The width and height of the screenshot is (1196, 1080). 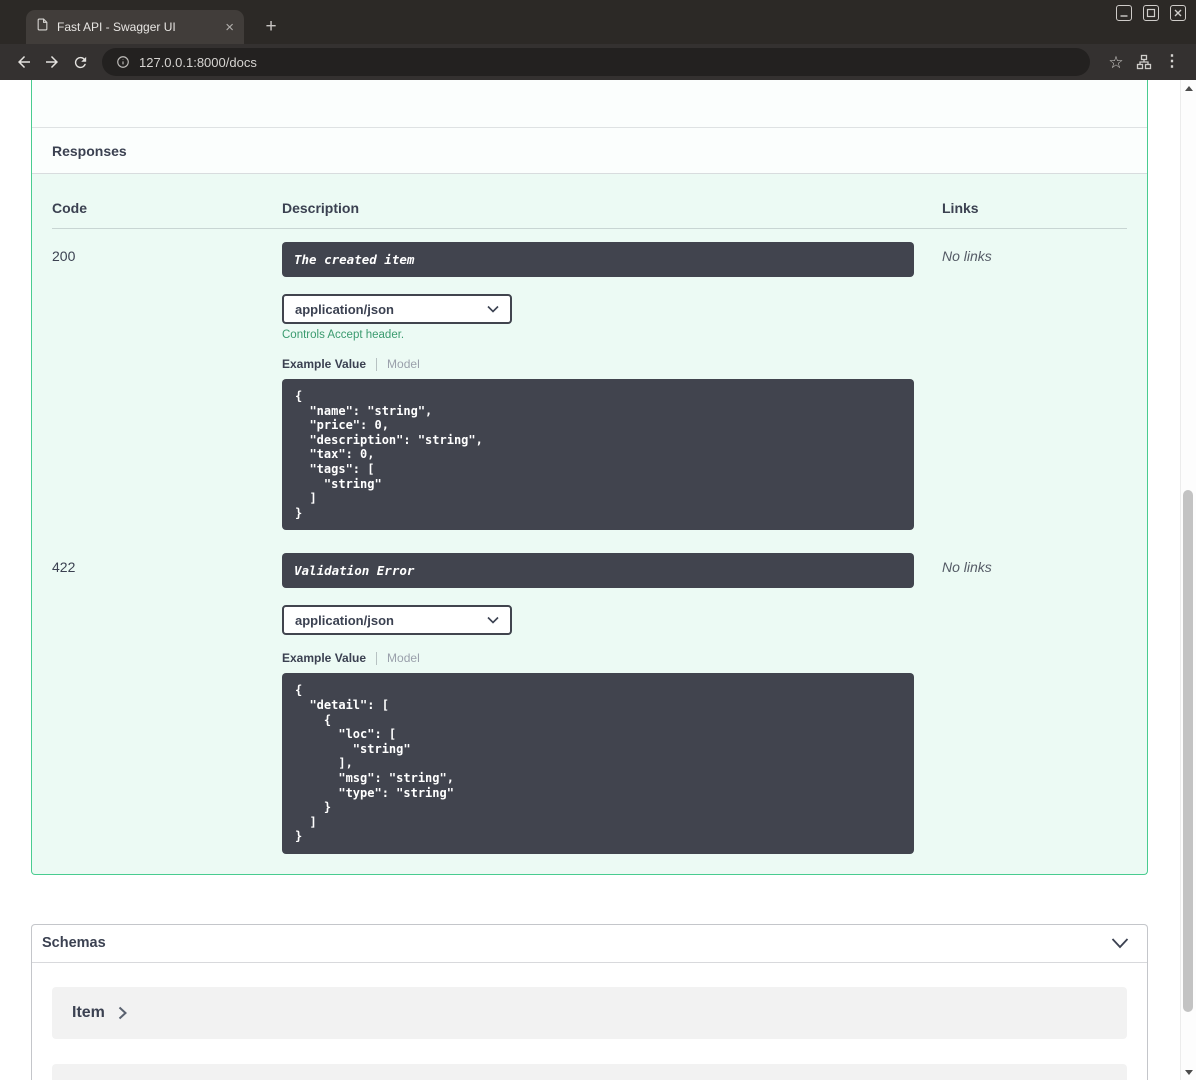 I want to click on browser-menu-button: ⋮, so click(x=1172, y=62).